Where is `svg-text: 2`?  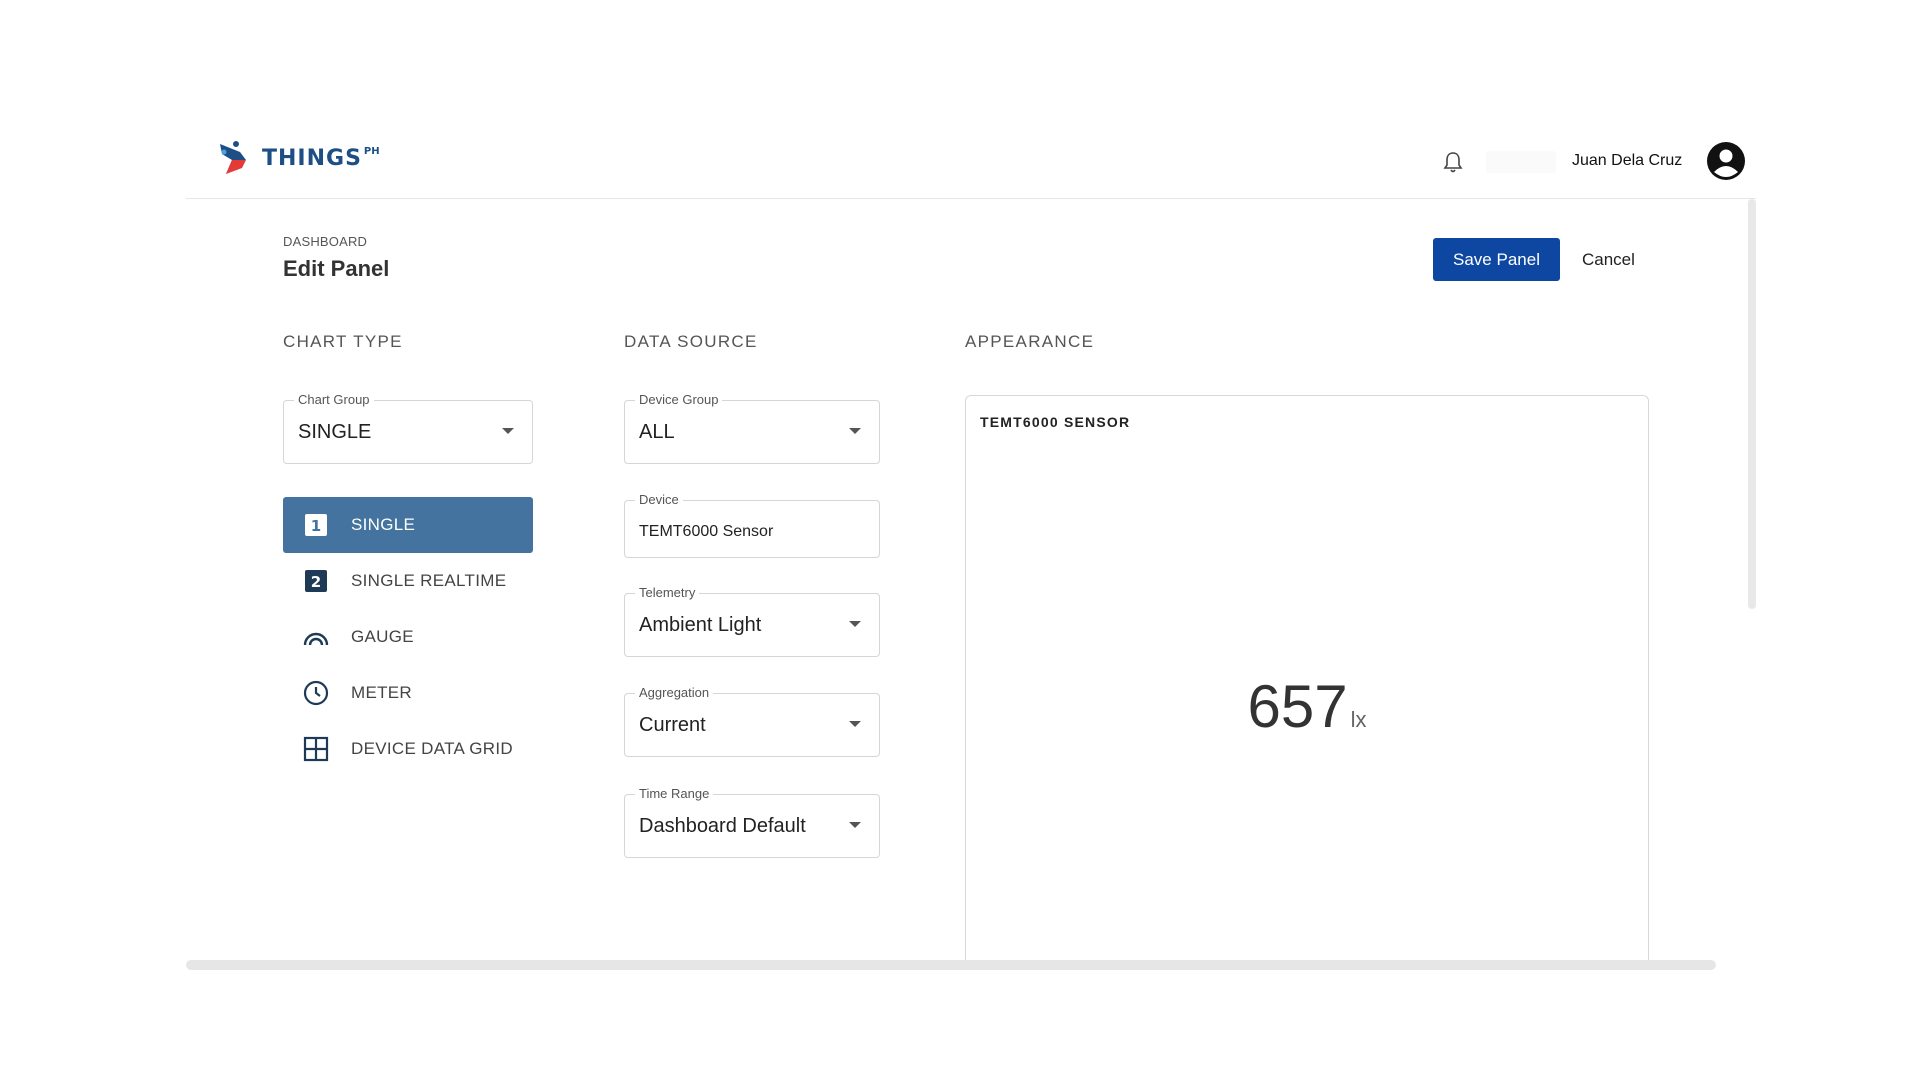
svg-text: 2 is located at coordinates (316, 582).